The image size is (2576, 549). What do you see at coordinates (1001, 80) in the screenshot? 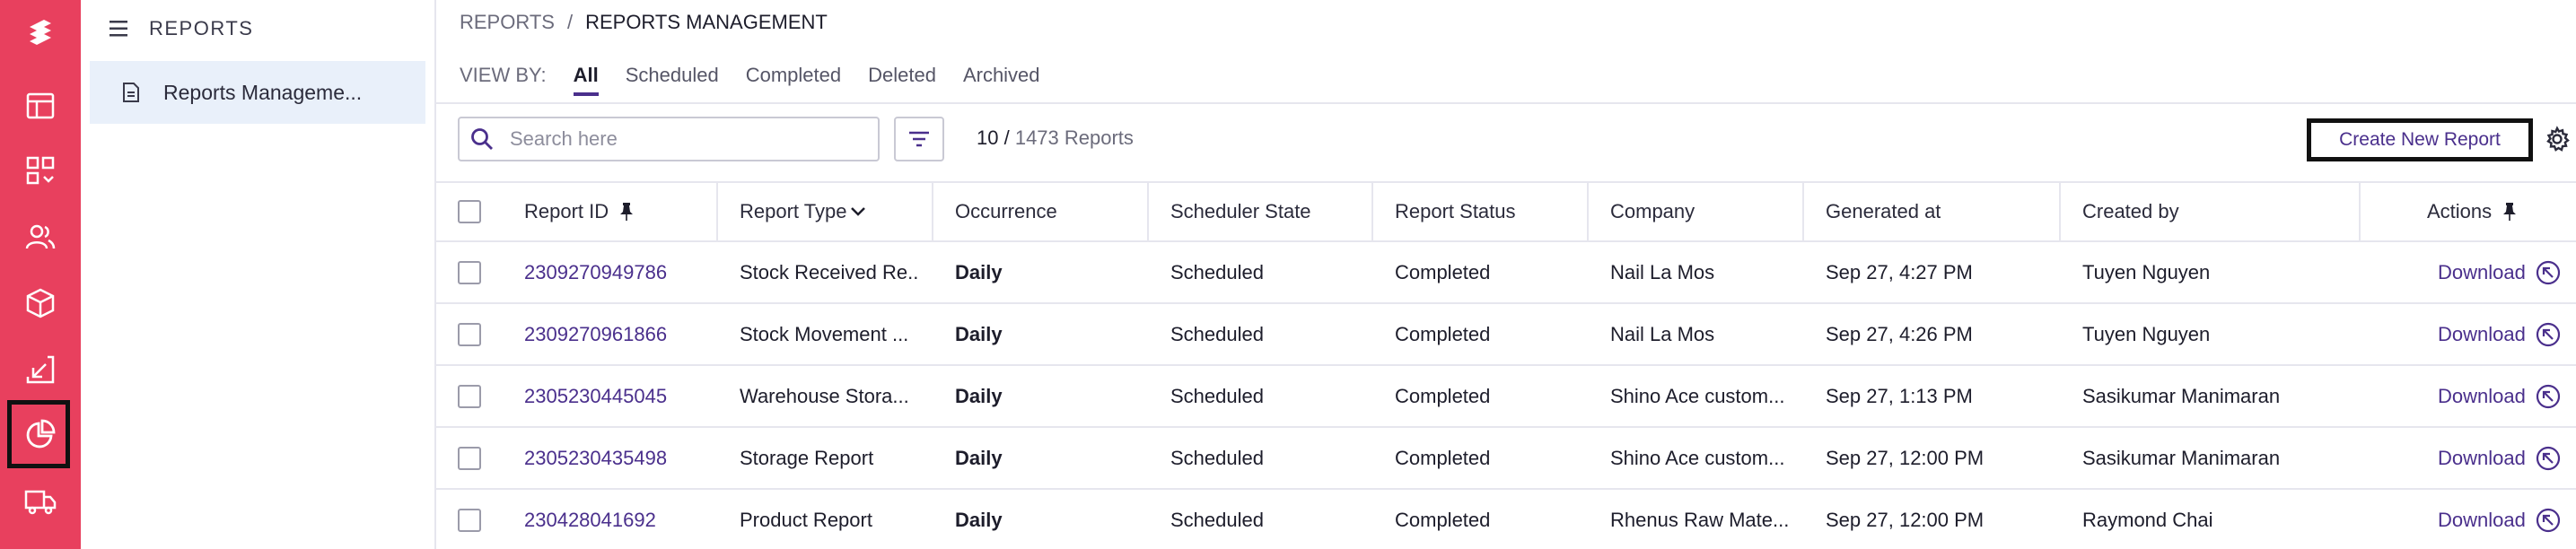
I see `tab-archived: Archived` at bounding box center [1001, 80].